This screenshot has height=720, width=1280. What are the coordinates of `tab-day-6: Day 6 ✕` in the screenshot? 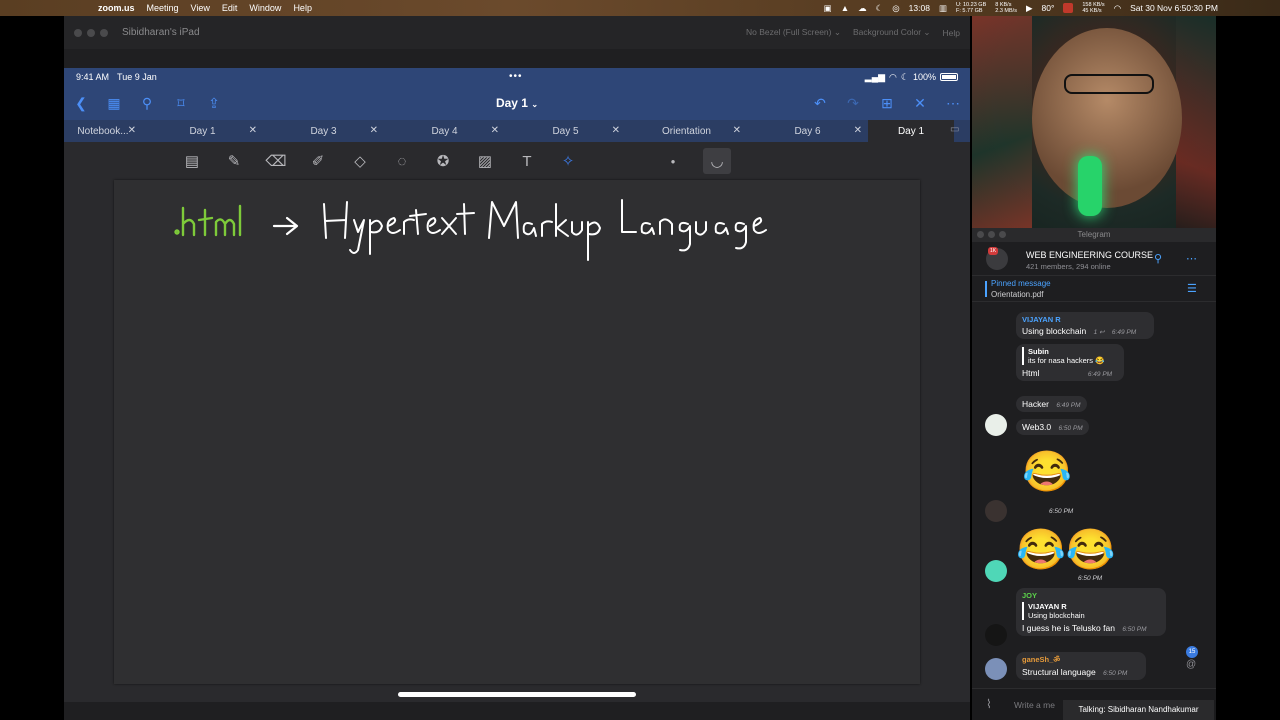 It's located at (807, 131).